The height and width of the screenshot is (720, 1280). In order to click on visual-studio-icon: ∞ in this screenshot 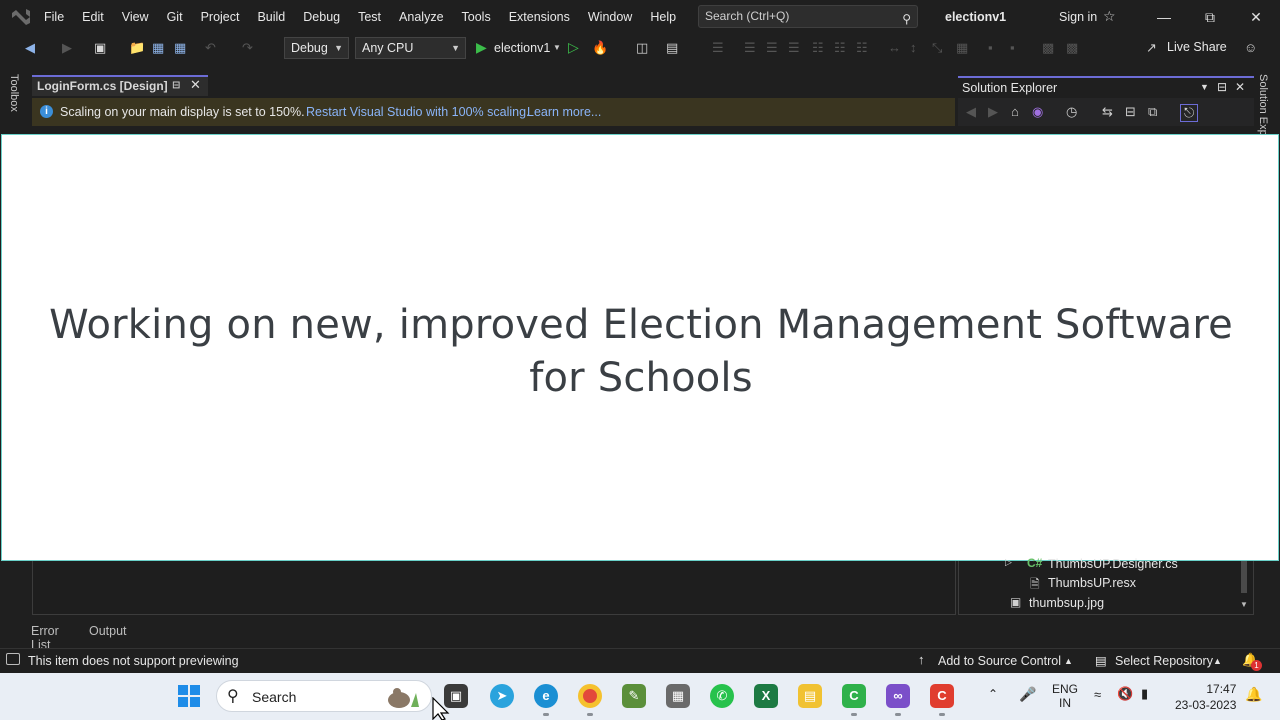, I will do `click(898, 696)`.